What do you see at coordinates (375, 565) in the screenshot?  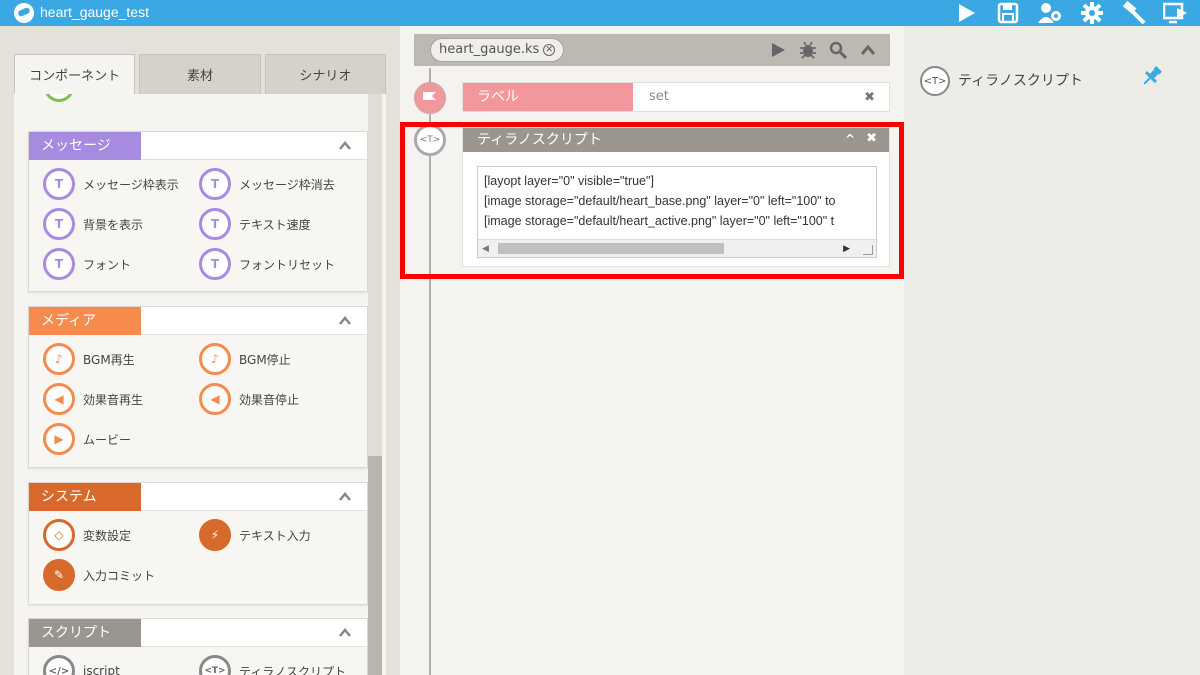 I see `panel-scrollbar-thumb` at bounding box center [375, 565].